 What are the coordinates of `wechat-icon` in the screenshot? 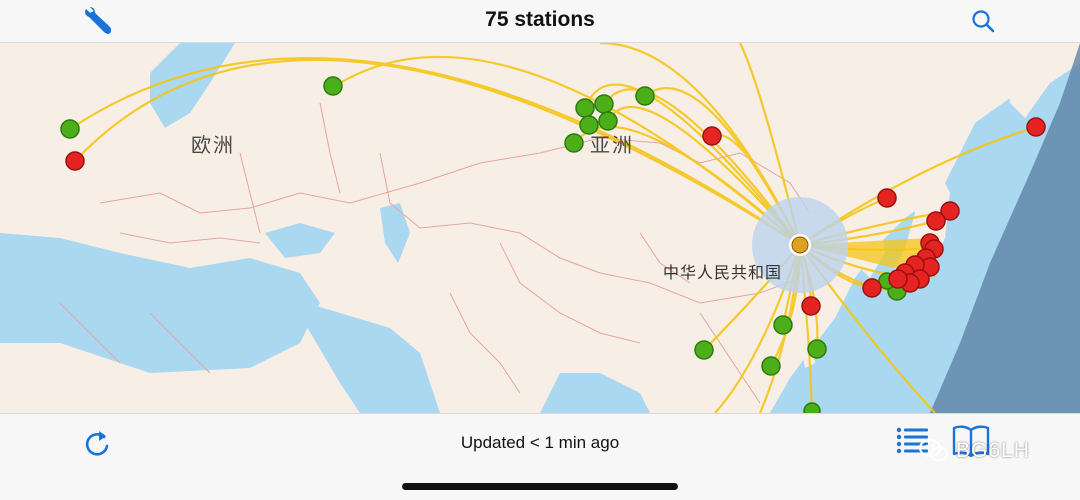 It's located at (933, 450).